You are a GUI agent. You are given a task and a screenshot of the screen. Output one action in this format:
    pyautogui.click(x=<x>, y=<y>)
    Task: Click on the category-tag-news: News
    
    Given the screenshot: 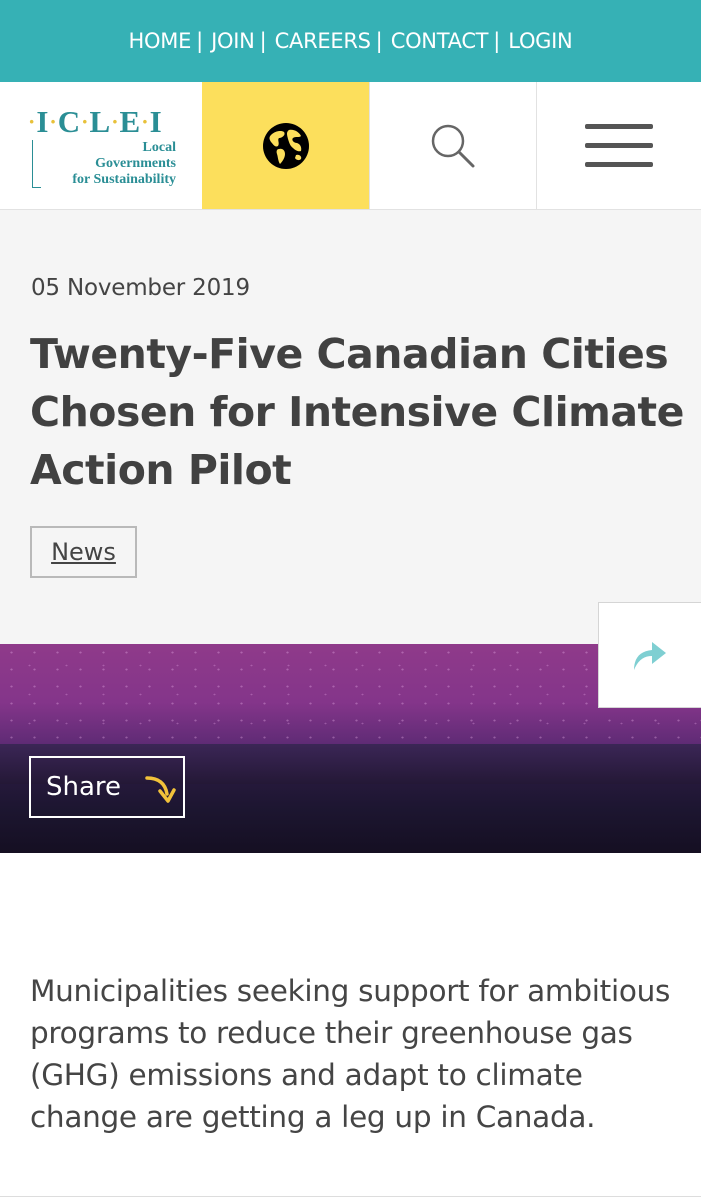 What is the action you would take?
    pyautogui.click(x=83, y=552)
    